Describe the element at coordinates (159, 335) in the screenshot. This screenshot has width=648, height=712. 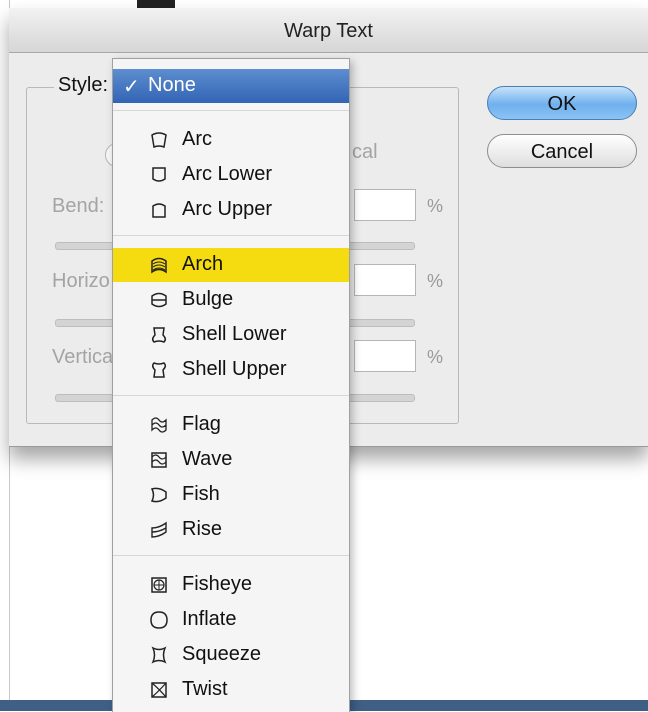
I see `shell-lower-icon` at that location.